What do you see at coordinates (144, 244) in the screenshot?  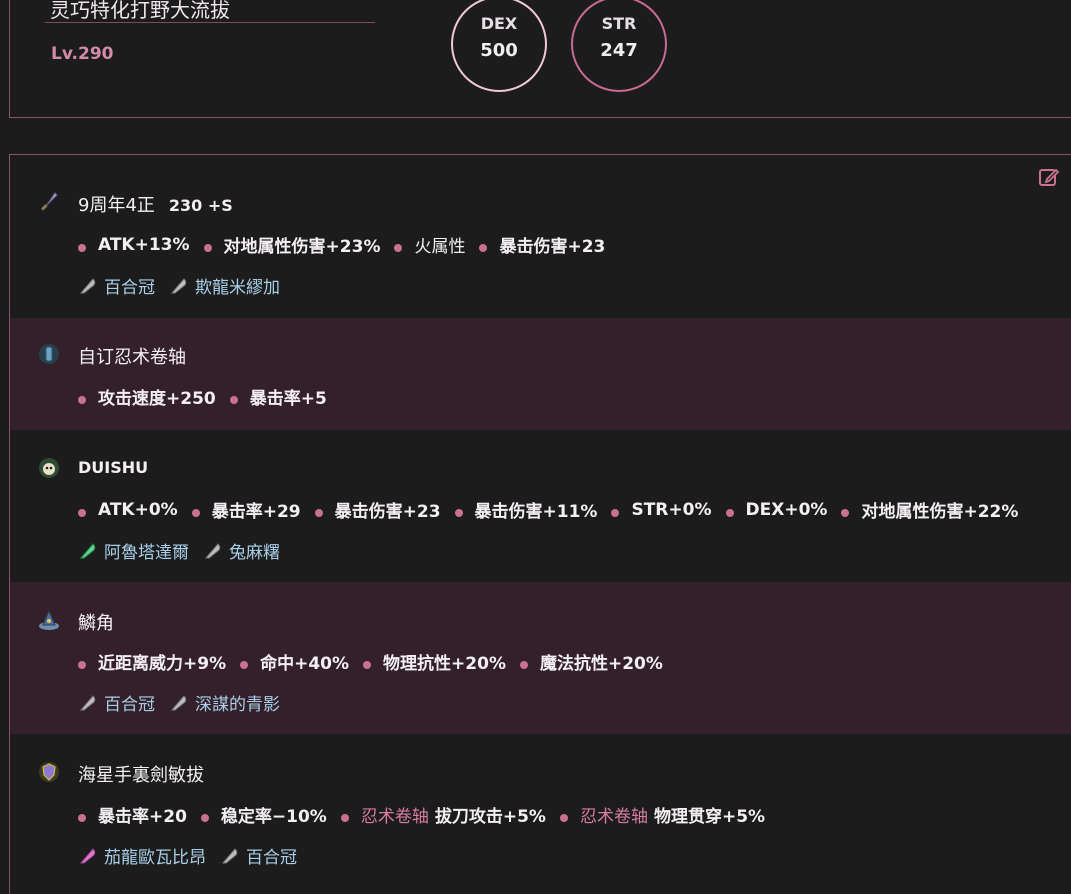 I see `stat-text: ATK+13%` at bounding box center [144, 244].